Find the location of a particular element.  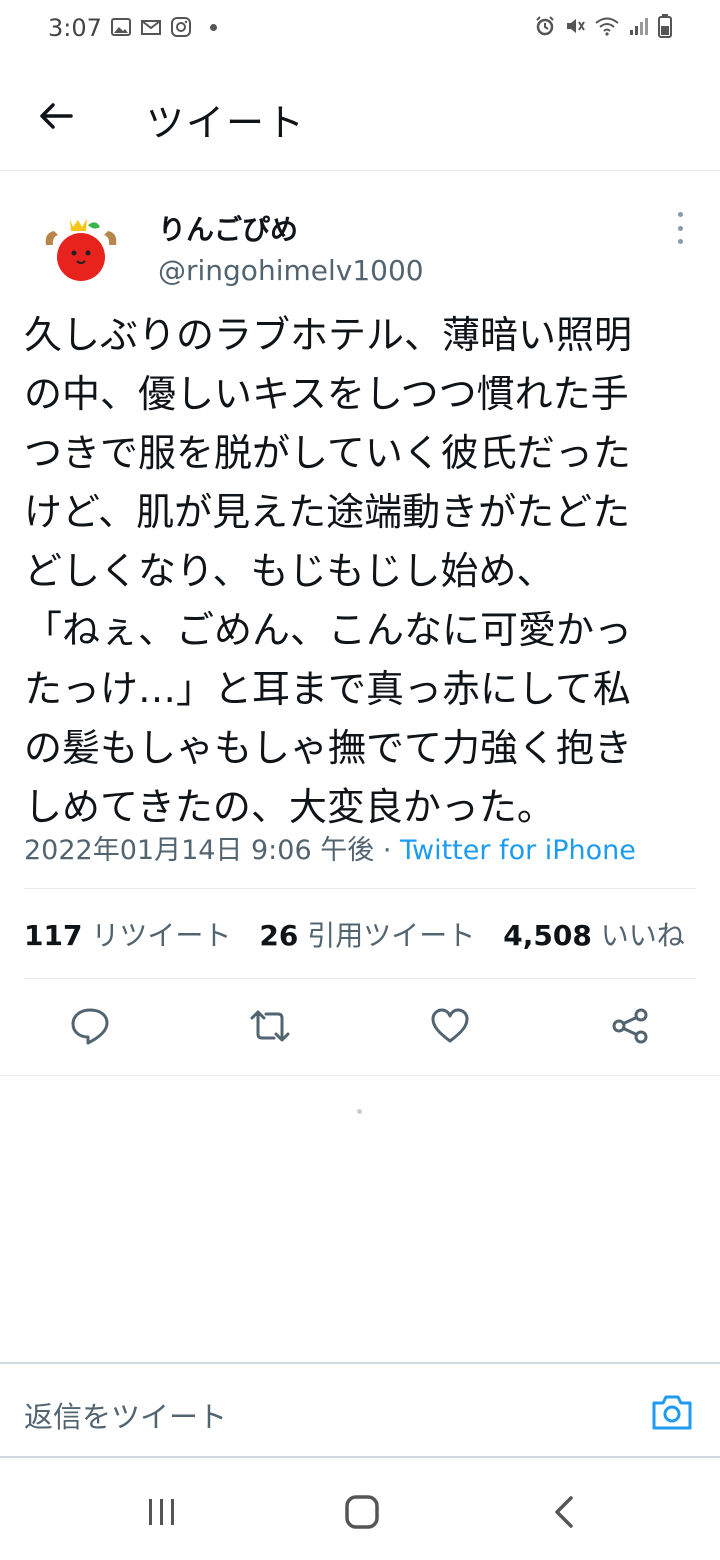

share-button is located at coordinates (630, 1026).